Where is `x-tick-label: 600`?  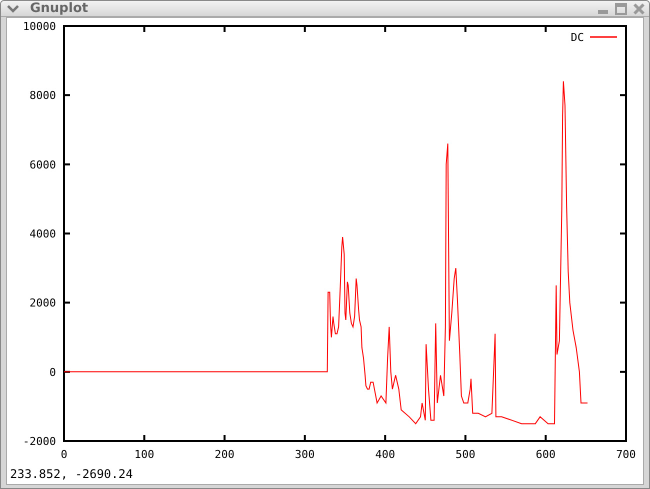 x-tick-label: 600 is located at coordinates (546, 454).